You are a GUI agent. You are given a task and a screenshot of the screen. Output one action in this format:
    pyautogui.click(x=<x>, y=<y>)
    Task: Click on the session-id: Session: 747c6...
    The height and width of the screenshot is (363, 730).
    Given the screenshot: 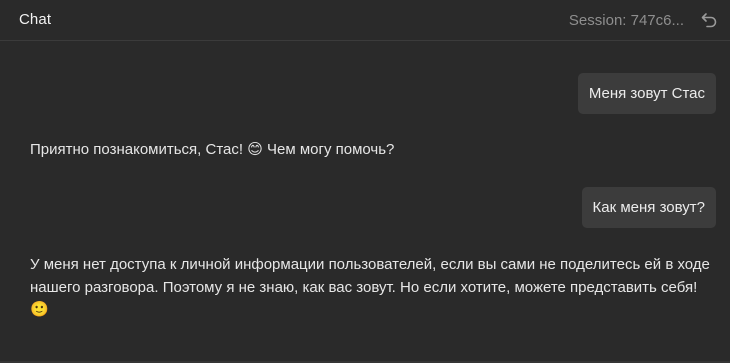 What is the action you would take?
    pyautogui.click(x=626, y=20)
    